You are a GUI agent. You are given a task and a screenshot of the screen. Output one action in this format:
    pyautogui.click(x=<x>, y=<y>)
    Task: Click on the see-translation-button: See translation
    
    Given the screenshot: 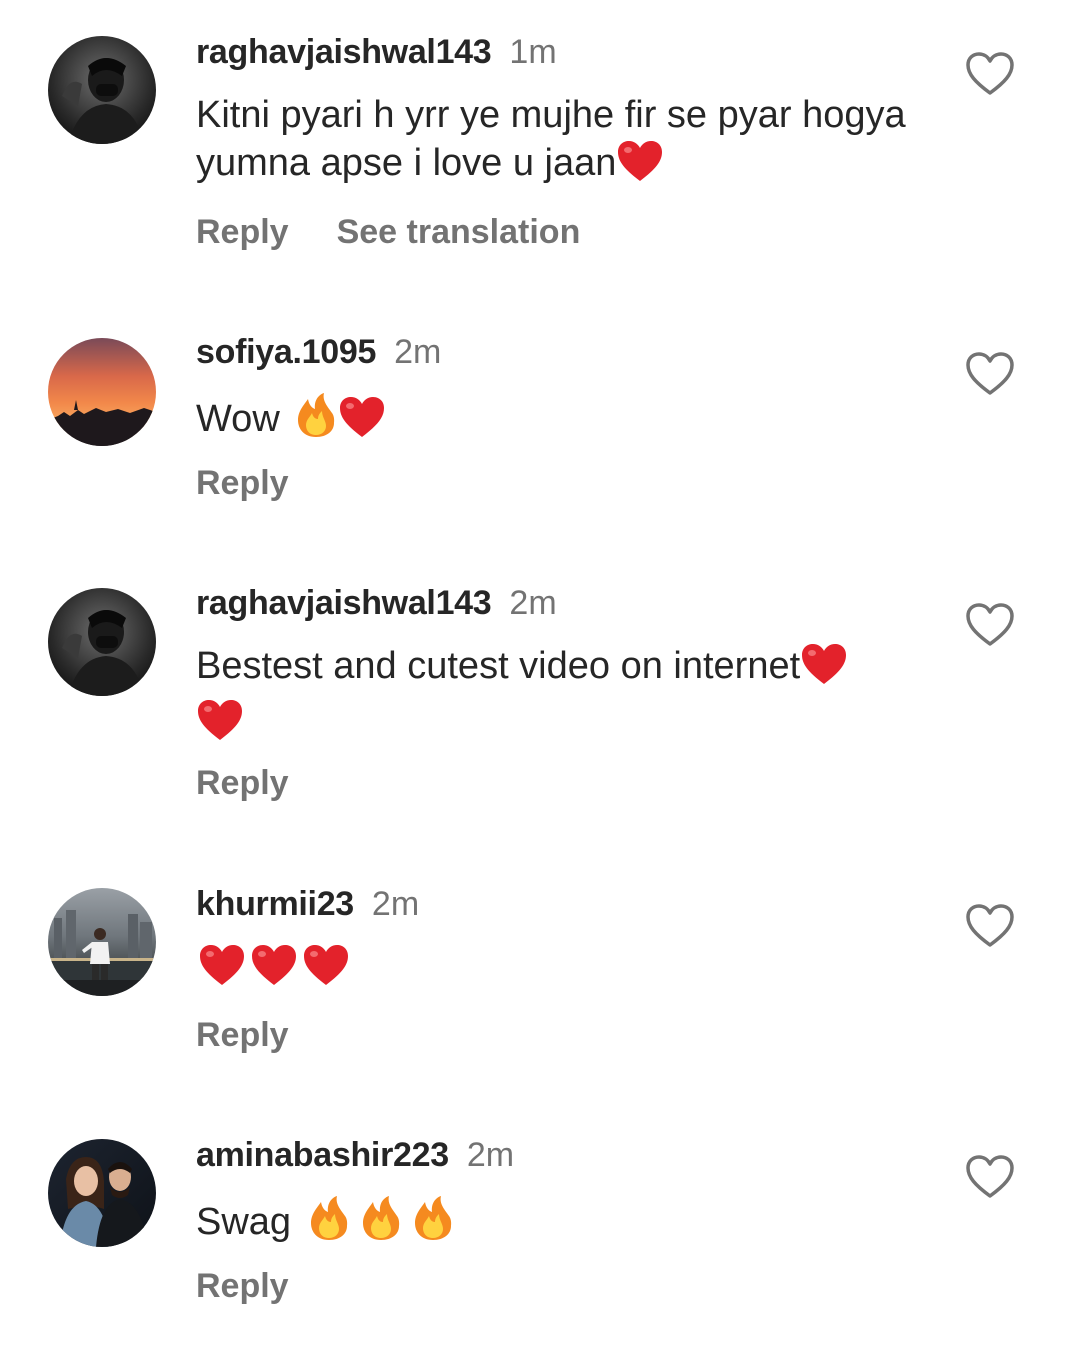 What is the action you would take?
    pyautogui.click(x=459, y=232)
    